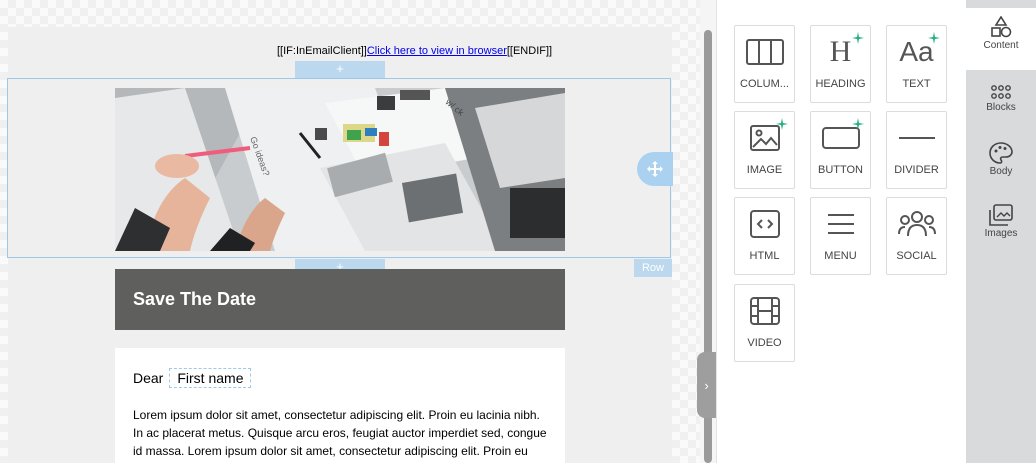 This screenshot has height=463, width=1036. I want to click on browser-suffix: [[ENDIF]], so click(529, 51).